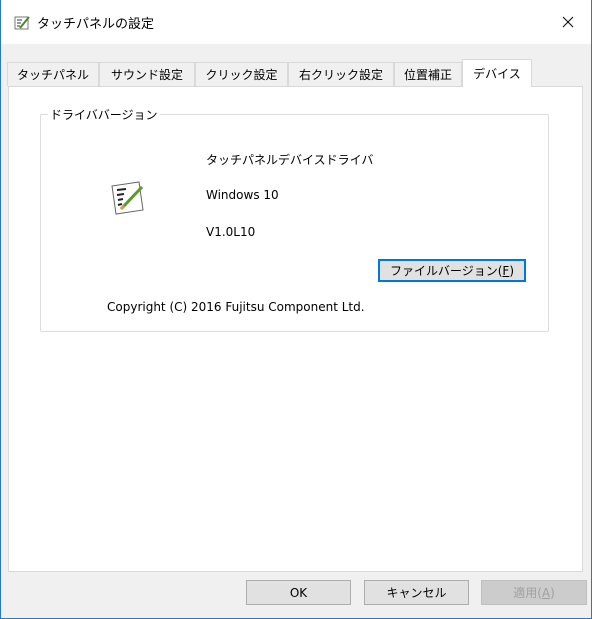  Describe the element at coordinates (546, 592) in the screenshot. I see `apply-mnemonic: A` at that location.